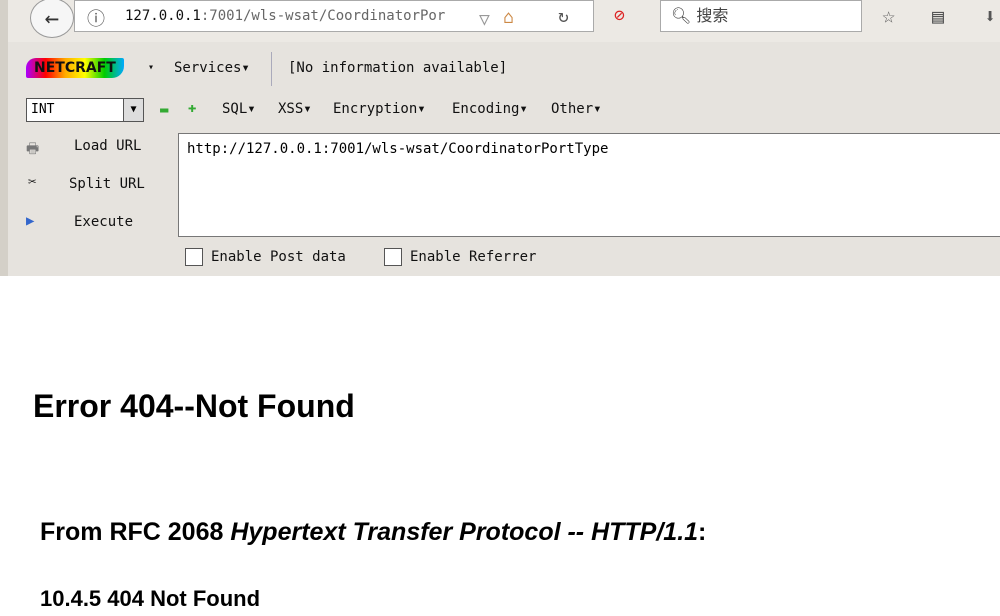  What do you see at coordinates (192, 108) in the screenshot?
I see `plus-icon: ✚` at bounding box center [192, 108].